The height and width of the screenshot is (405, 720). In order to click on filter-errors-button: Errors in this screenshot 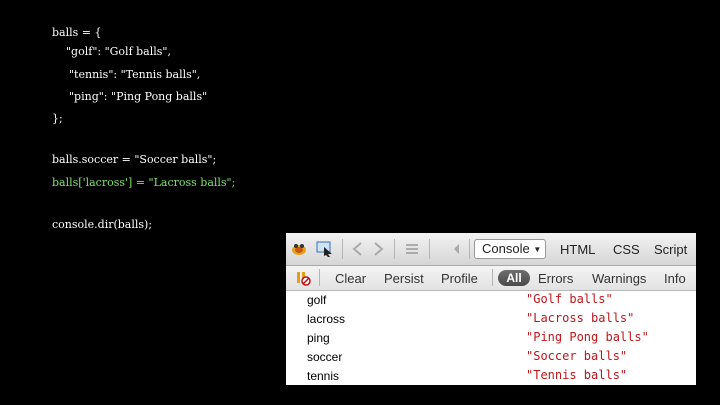, I will do `click(555, 278)`.